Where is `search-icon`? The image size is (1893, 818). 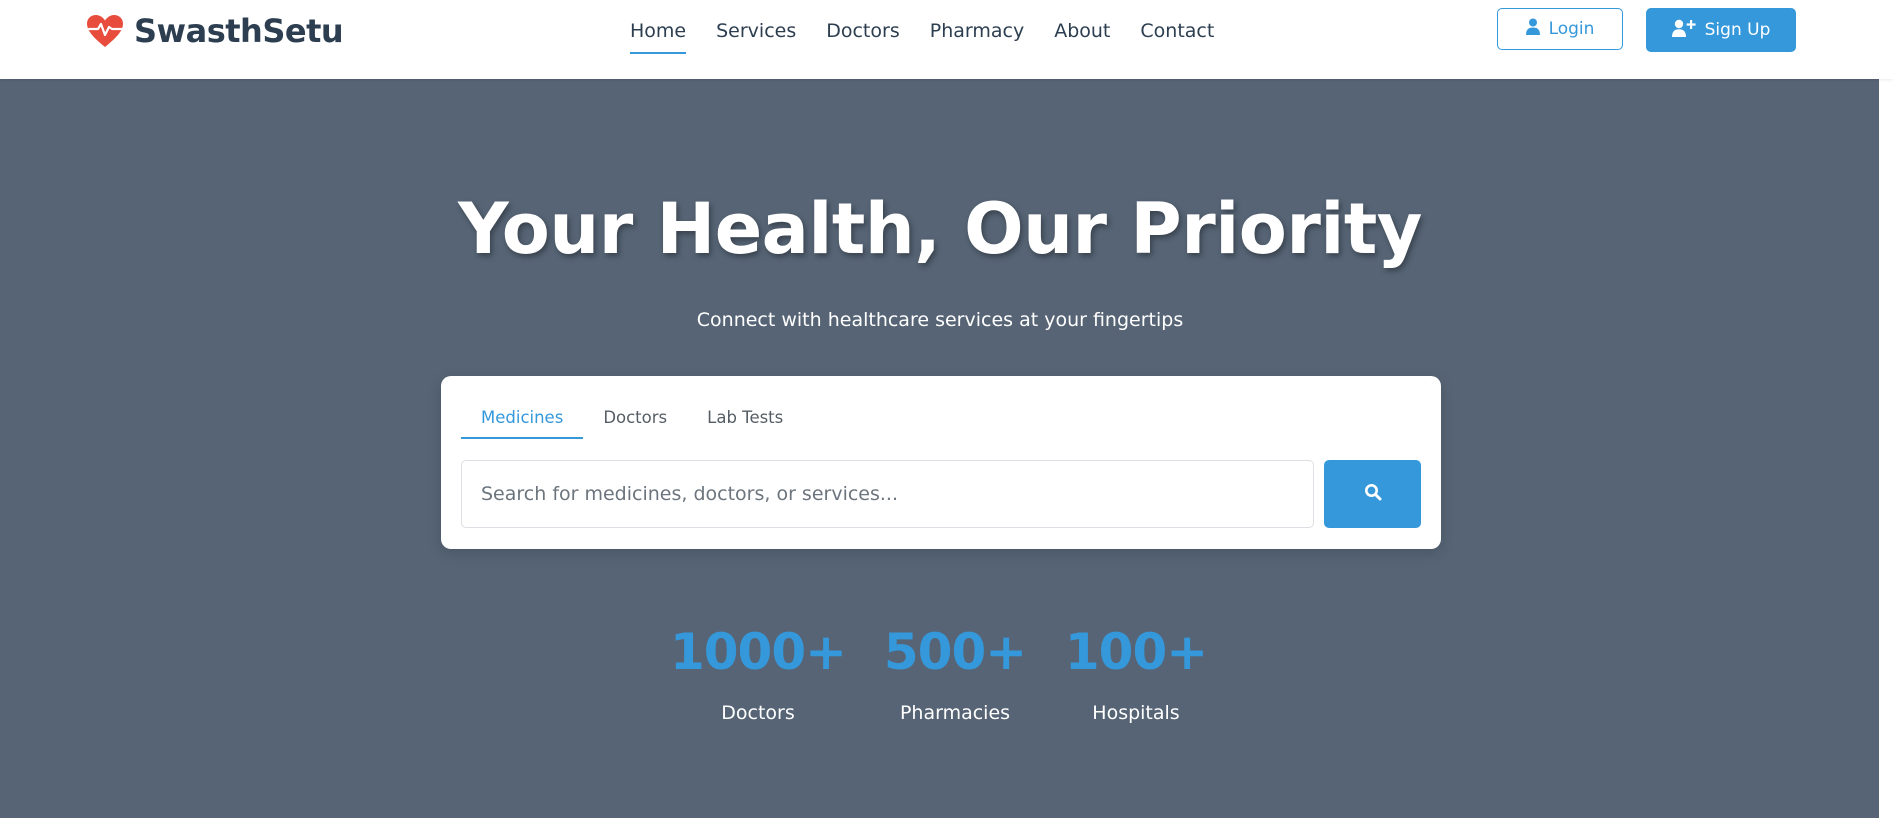
search-icon is located at coordinates (1373, 494).